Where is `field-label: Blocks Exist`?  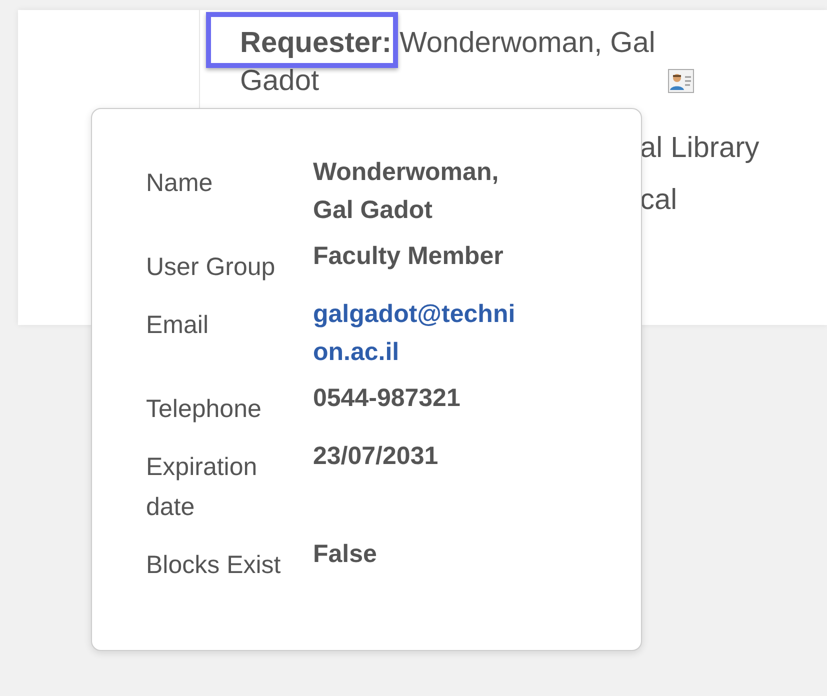
field-label: Blocks Exist is located at coordinates (214, 565).